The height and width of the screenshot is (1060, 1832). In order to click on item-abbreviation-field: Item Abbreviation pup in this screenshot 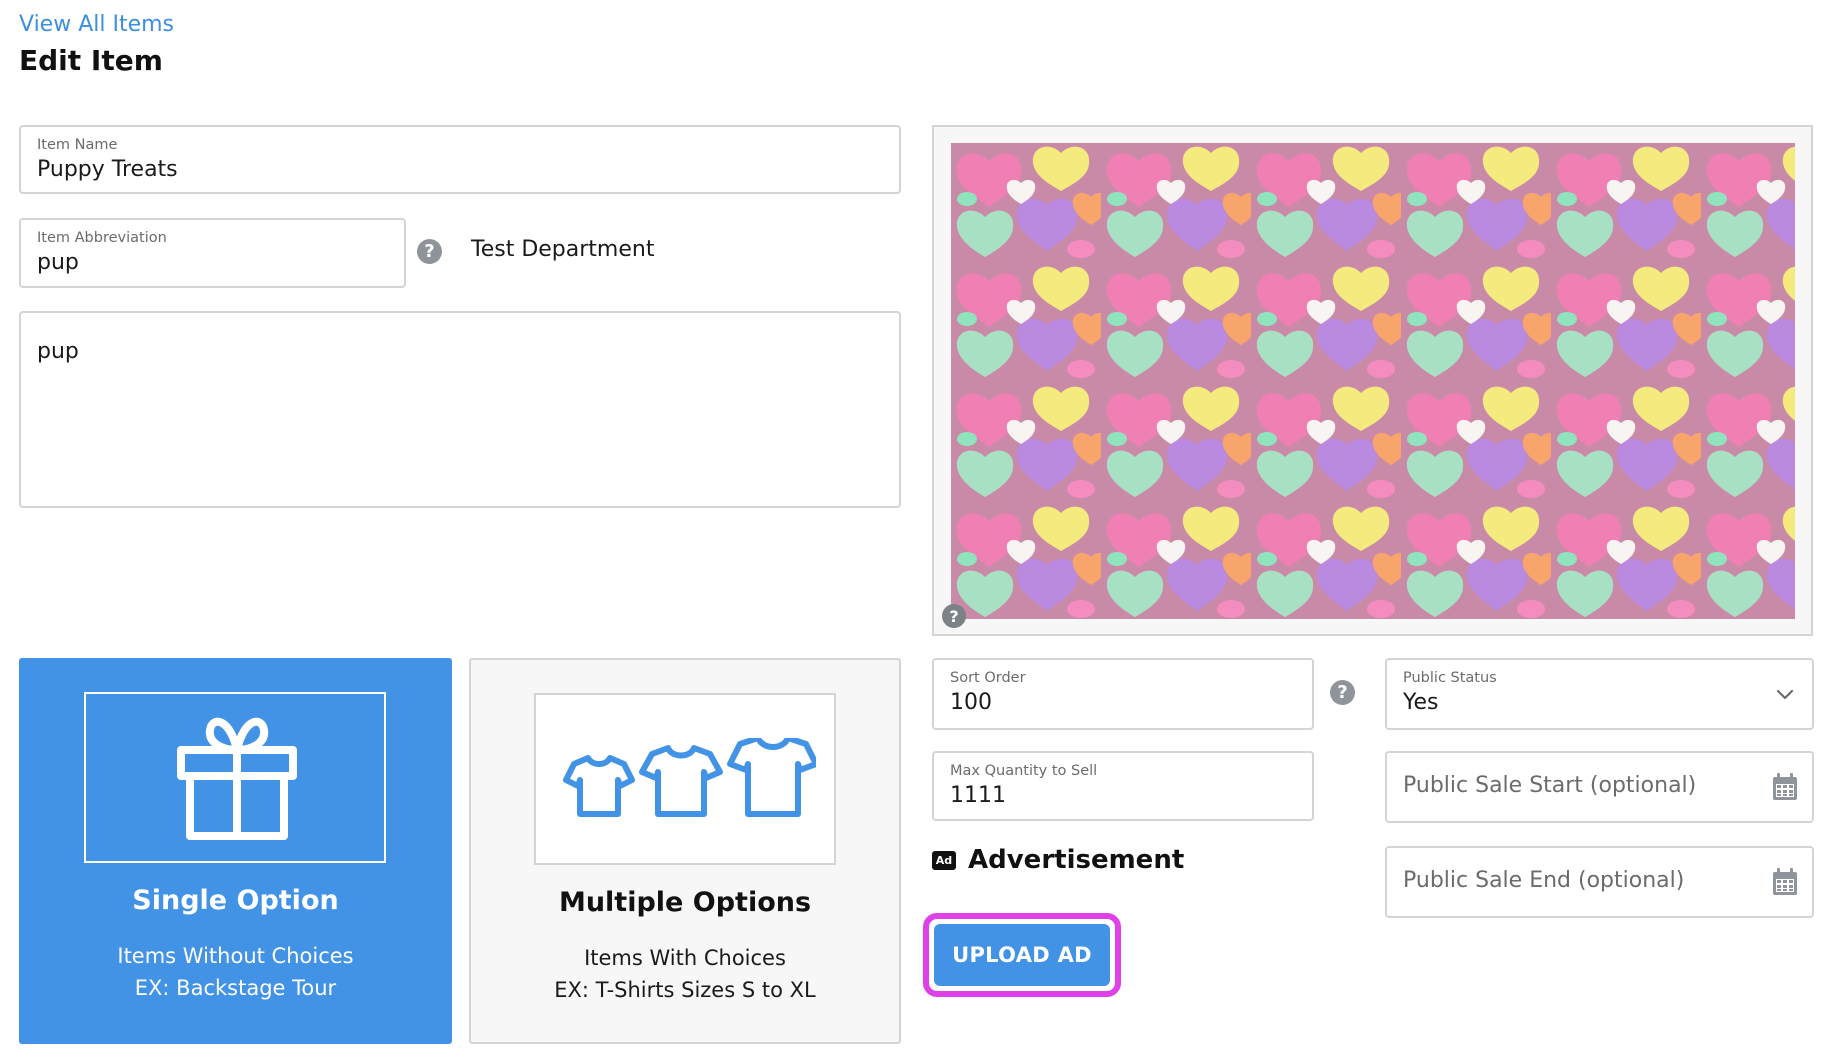, I will do `click(212, 253)`.